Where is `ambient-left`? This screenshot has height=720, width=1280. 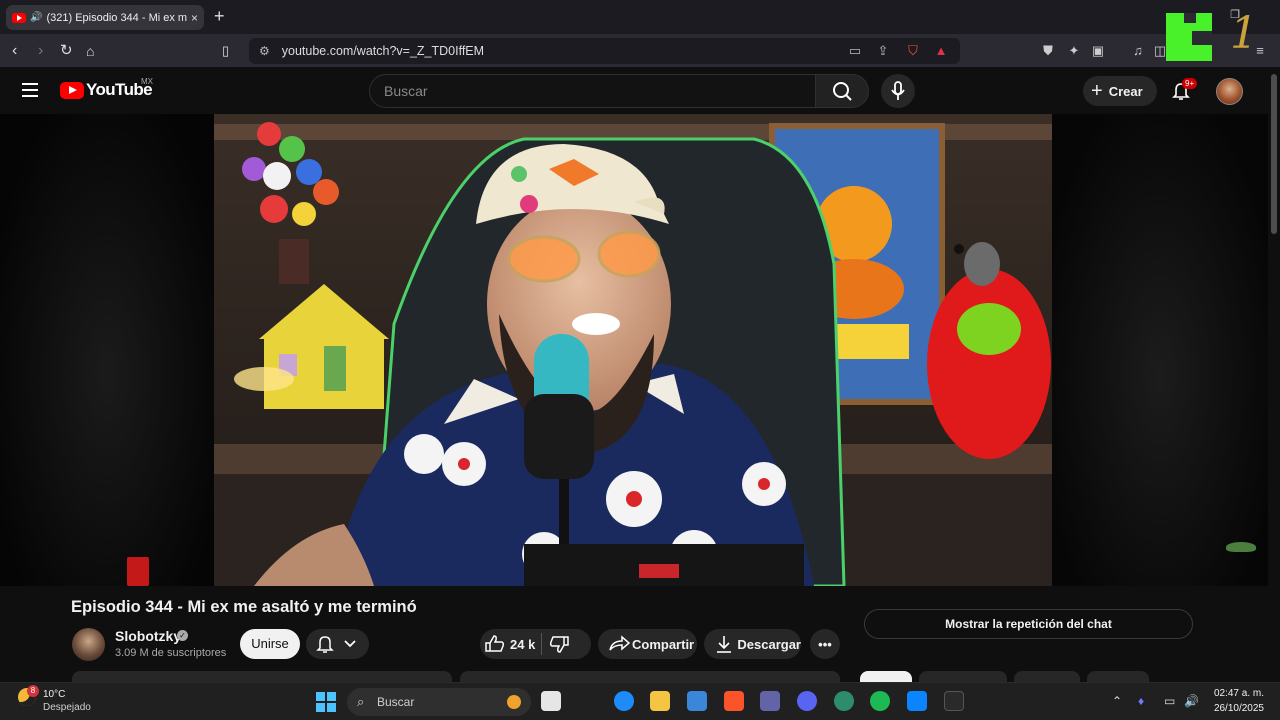 ambient-left is located at coordinates (107, 350).